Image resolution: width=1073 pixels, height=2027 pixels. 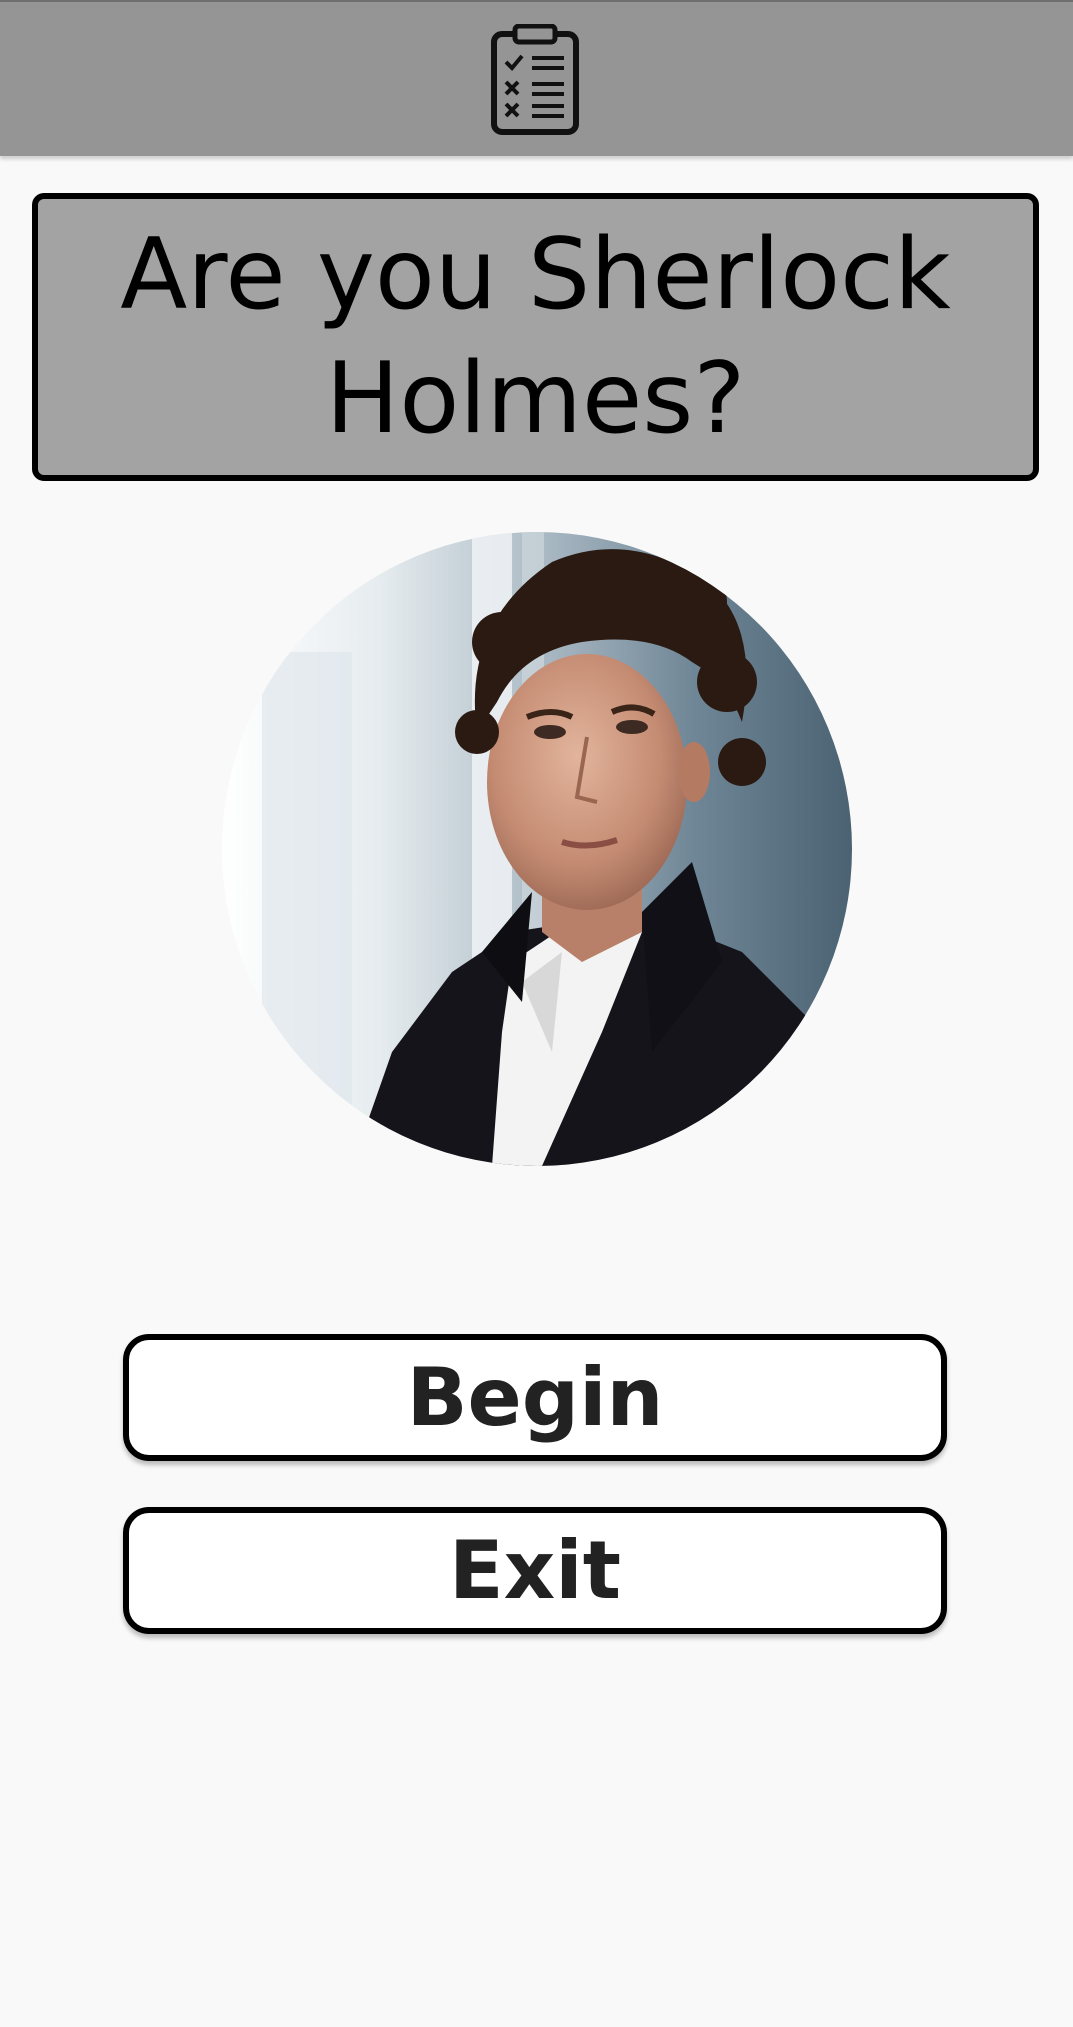 I want to click on clipboard-checklist-icon, so click(x=535, y=79).